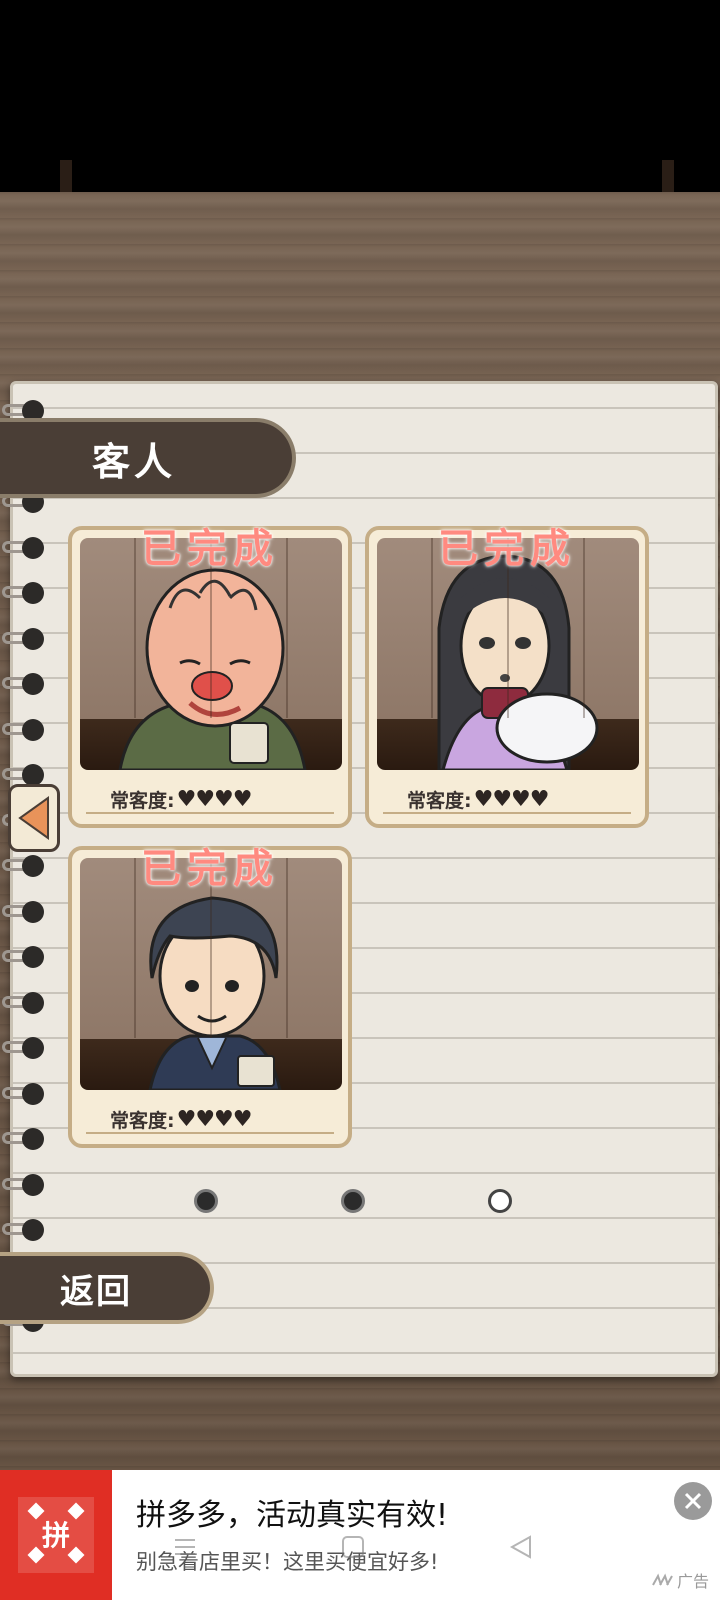 Image resolution: width=720 pixels, height=1600 pixels. I want to click on ad-headline: 拼多多，活动真实有效!, so click(292, 1515).